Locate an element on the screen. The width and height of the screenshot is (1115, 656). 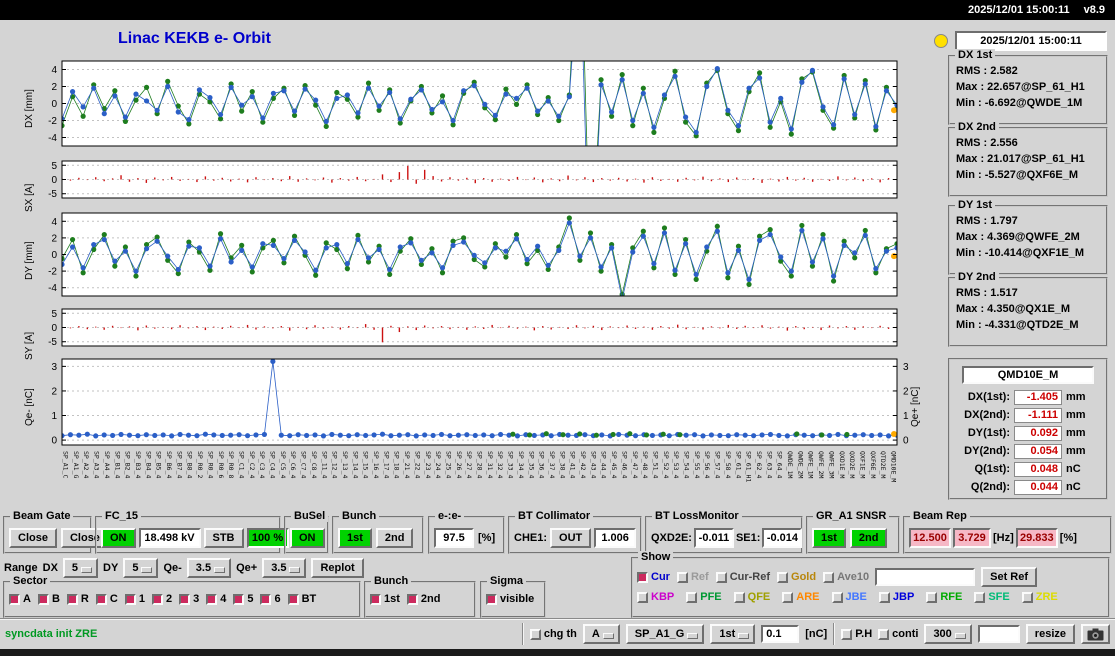
dy-orbit-plot: 4 2 0 -2 -4 is located at coordinates (473, 254).